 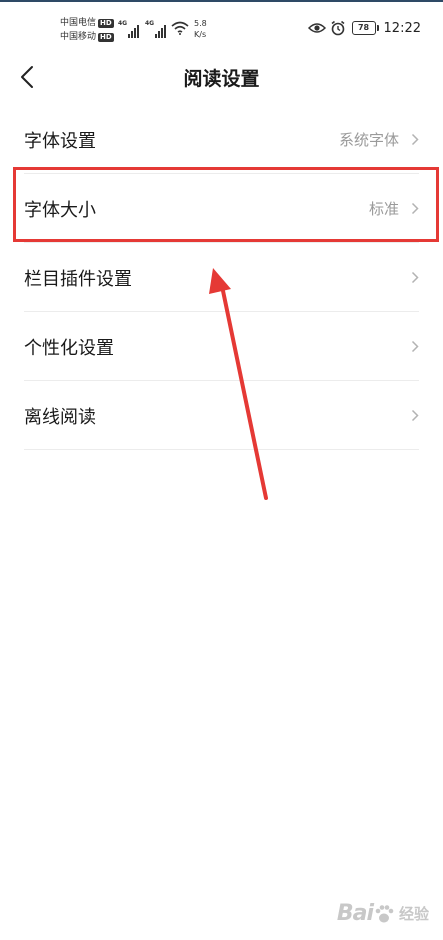 I want to click on battery-icon: 78, so click(x=365, y=28).